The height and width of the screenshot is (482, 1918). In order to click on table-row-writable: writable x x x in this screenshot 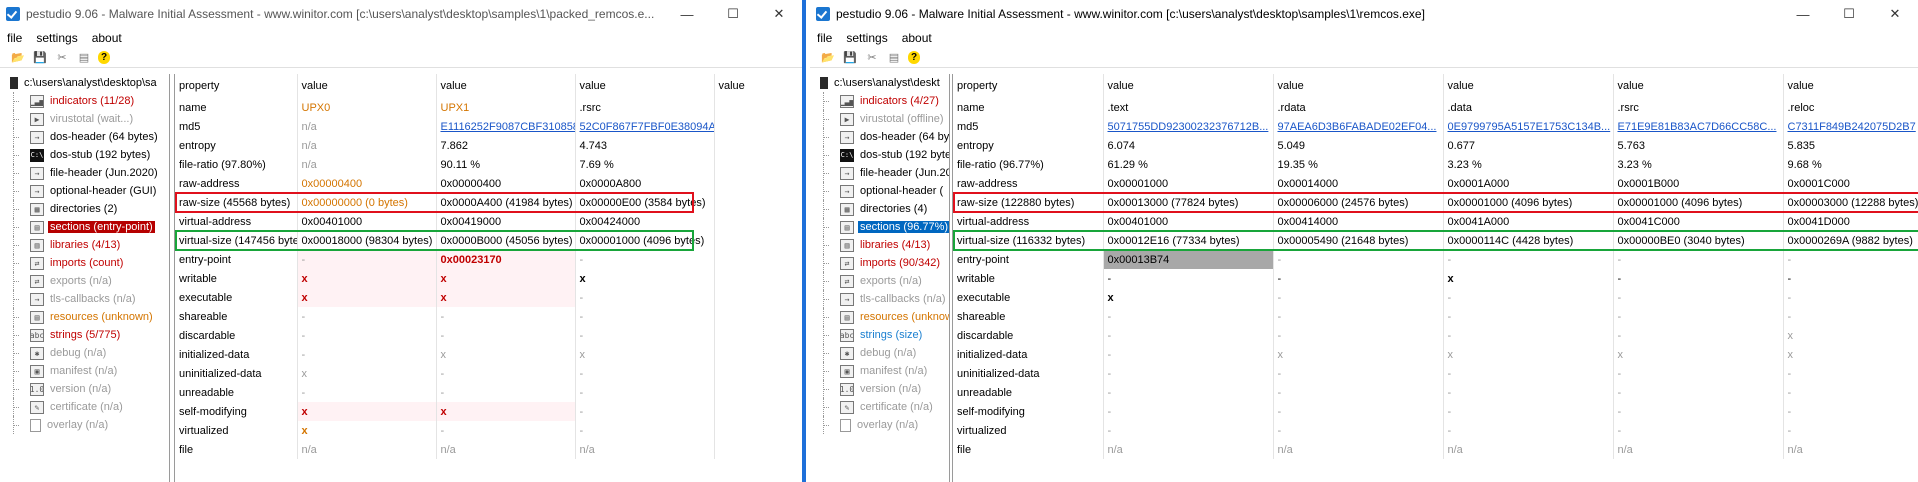, I will do `click(488, 278)`.